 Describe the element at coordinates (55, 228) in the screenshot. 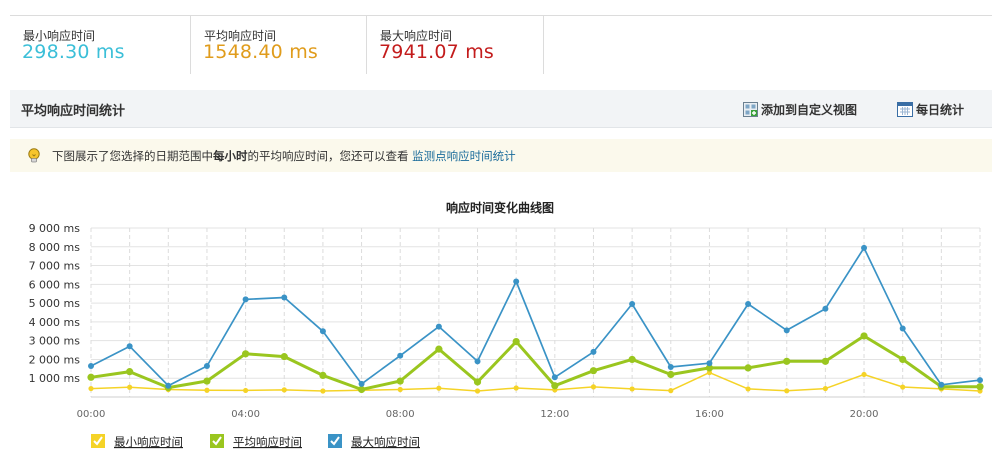

I see `y-tick-label: 9 000 ms` at that location.